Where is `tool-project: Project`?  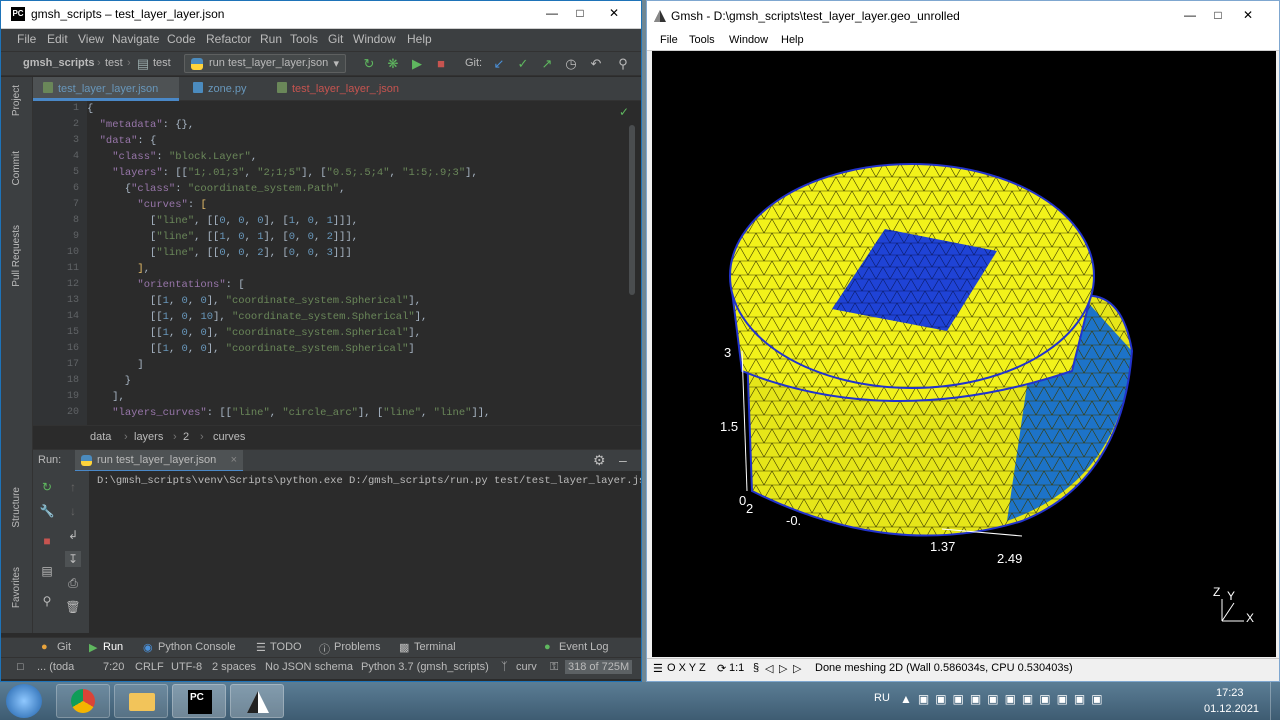 tool-project: Project is located at coordinates (16, 100).